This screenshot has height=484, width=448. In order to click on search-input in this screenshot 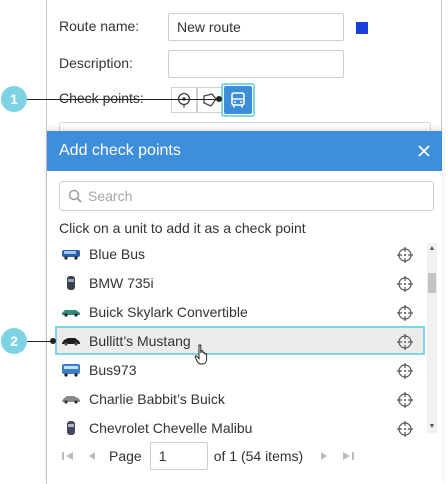, I will do `click(248, 196)`.